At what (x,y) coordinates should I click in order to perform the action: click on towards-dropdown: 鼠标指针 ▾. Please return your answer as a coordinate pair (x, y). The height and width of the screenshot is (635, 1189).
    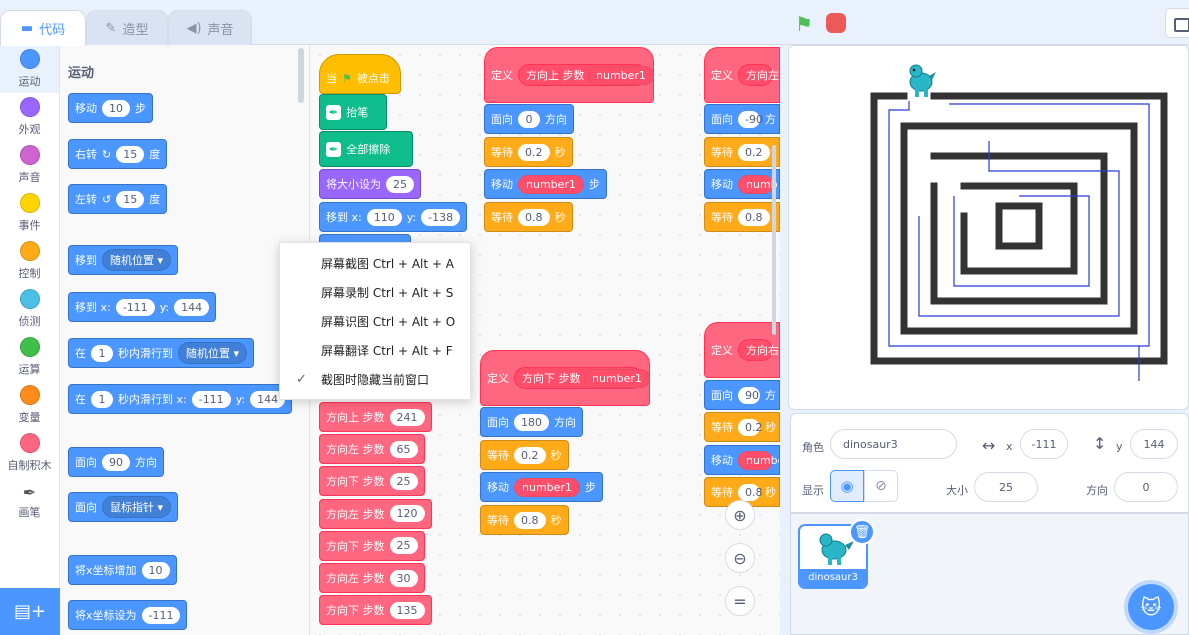
    Looking at the image, I should click on (137, 507).